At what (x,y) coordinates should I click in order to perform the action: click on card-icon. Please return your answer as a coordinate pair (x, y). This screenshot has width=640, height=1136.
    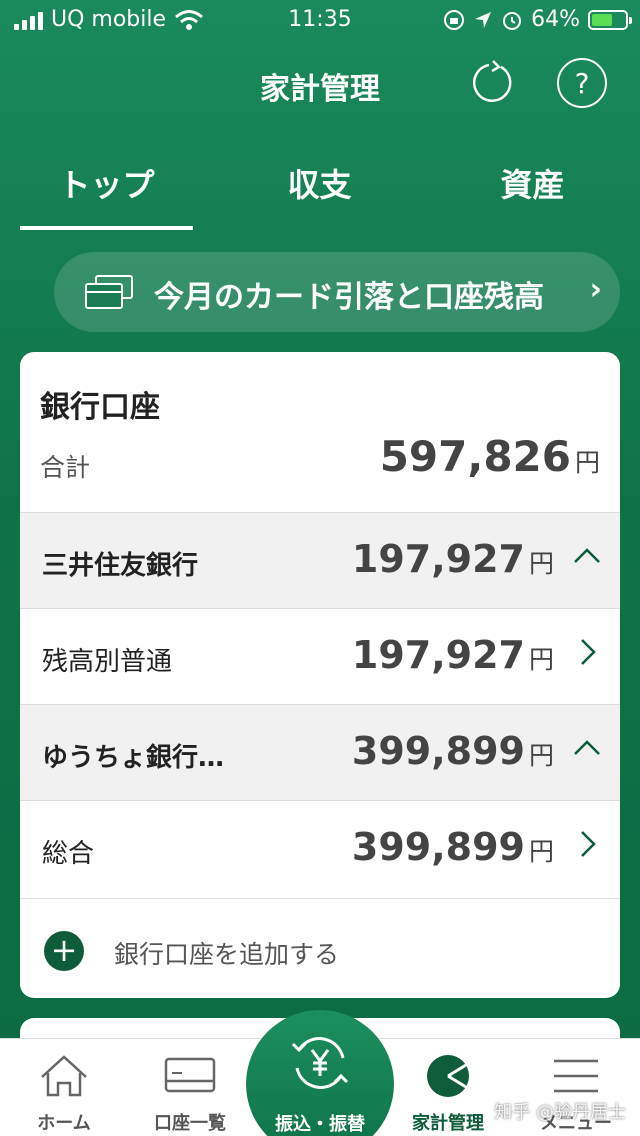
    Looking at the image, I should click on (190, 1075).